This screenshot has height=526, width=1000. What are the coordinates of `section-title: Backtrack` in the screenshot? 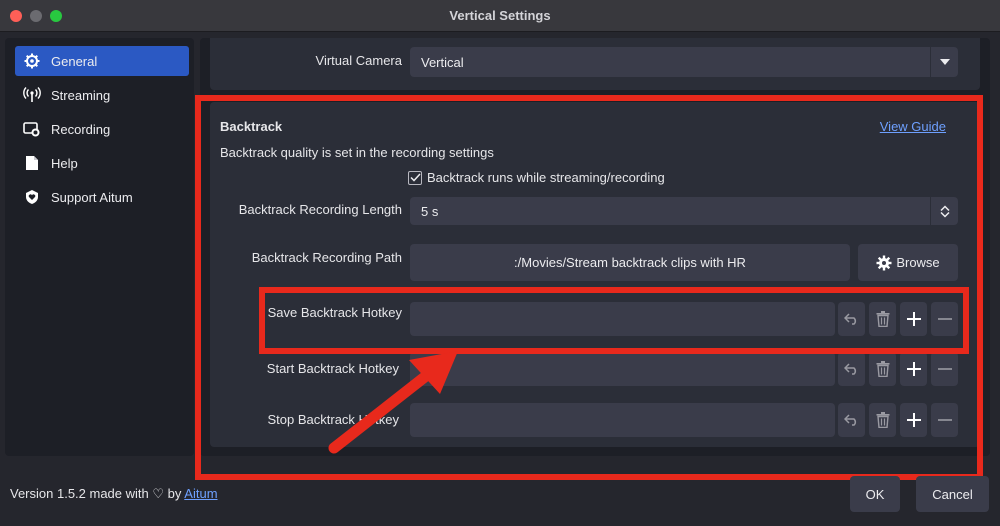 It's located at (251, 126).